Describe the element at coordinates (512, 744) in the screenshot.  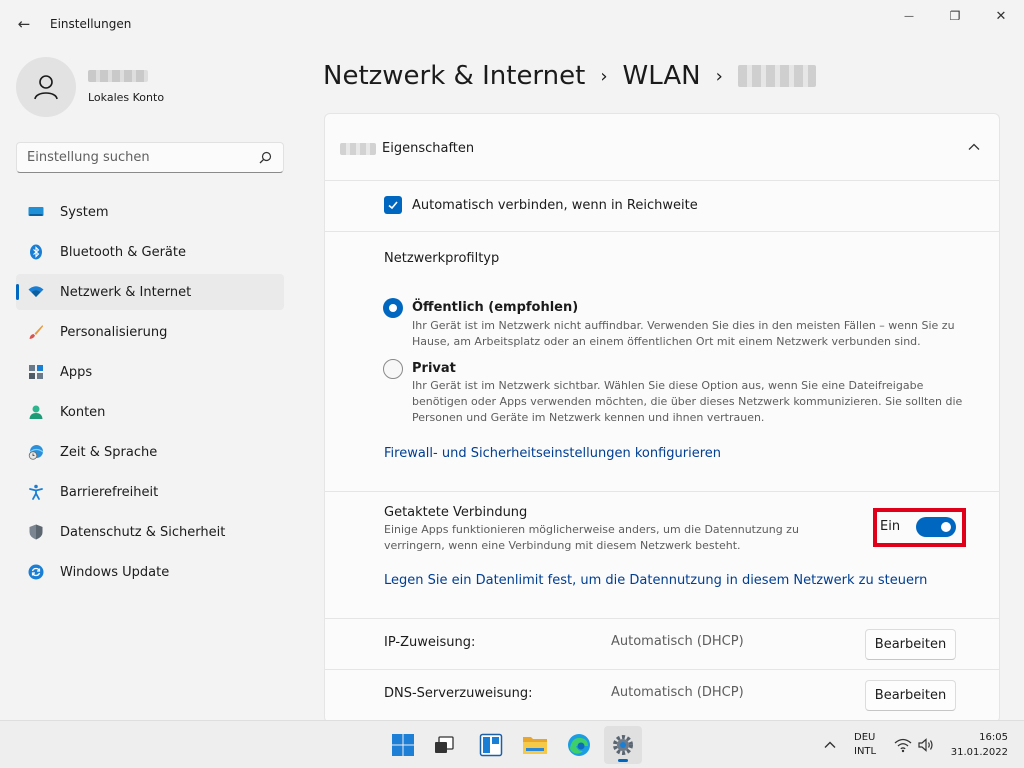
I see `taskbar: DEU INTL 16:05 31.01.2022` at that location.